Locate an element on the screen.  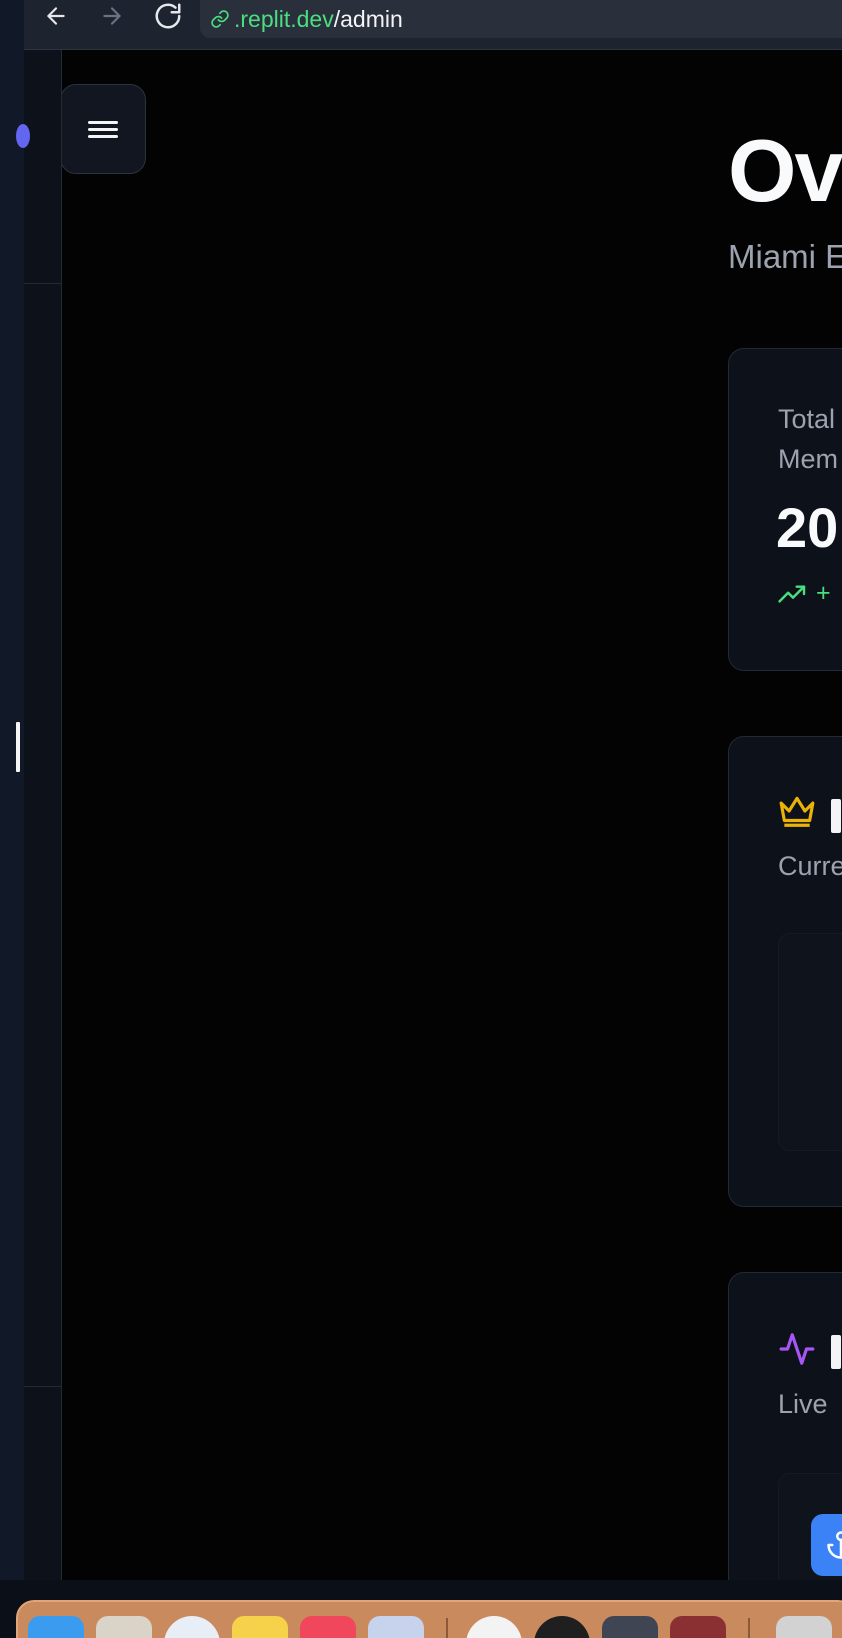
forward-button is located at coordinates (112, 16).